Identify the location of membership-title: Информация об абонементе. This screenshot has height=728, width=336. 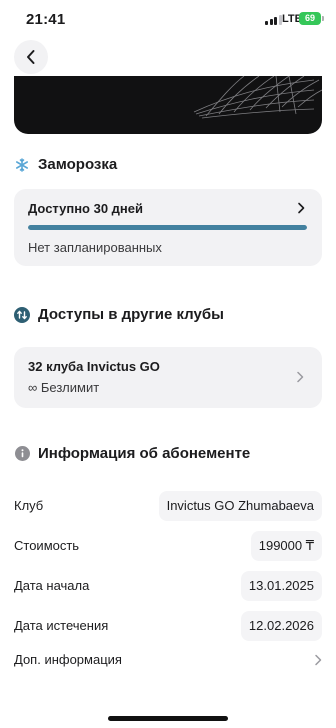
(144, 453).